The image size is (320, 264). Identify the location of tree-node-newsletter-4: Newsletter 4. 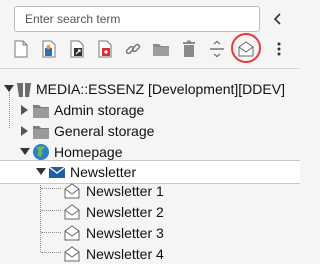
(150, 253).